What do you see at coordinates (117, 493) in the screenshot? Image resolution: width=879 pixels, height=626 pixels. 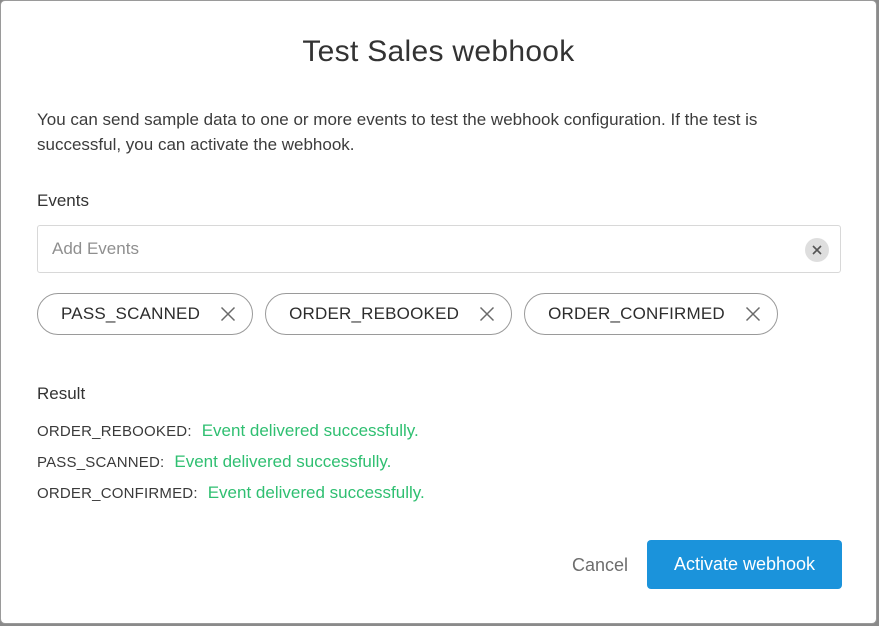 I see `result-event-name: ORDER_CONFIRMED:` at bounding box center [117, 493].